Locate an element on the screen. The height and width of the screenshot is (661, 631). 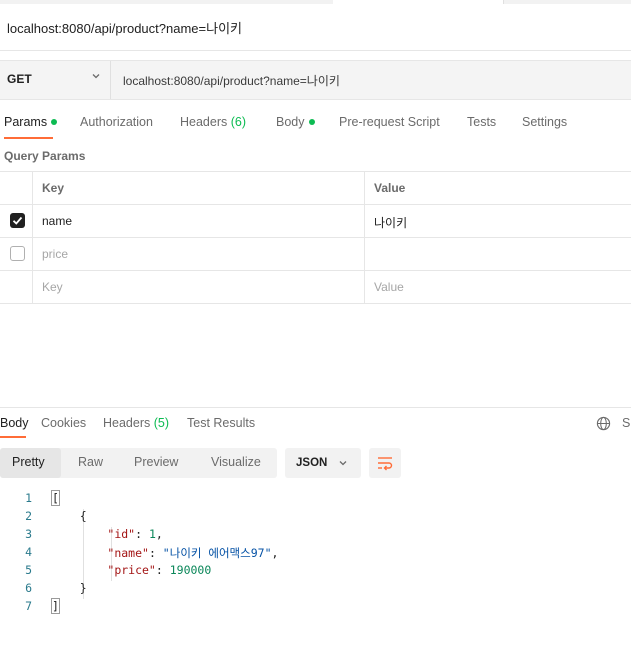
table-row: name 나이키 is located at coordinates (315, 221).